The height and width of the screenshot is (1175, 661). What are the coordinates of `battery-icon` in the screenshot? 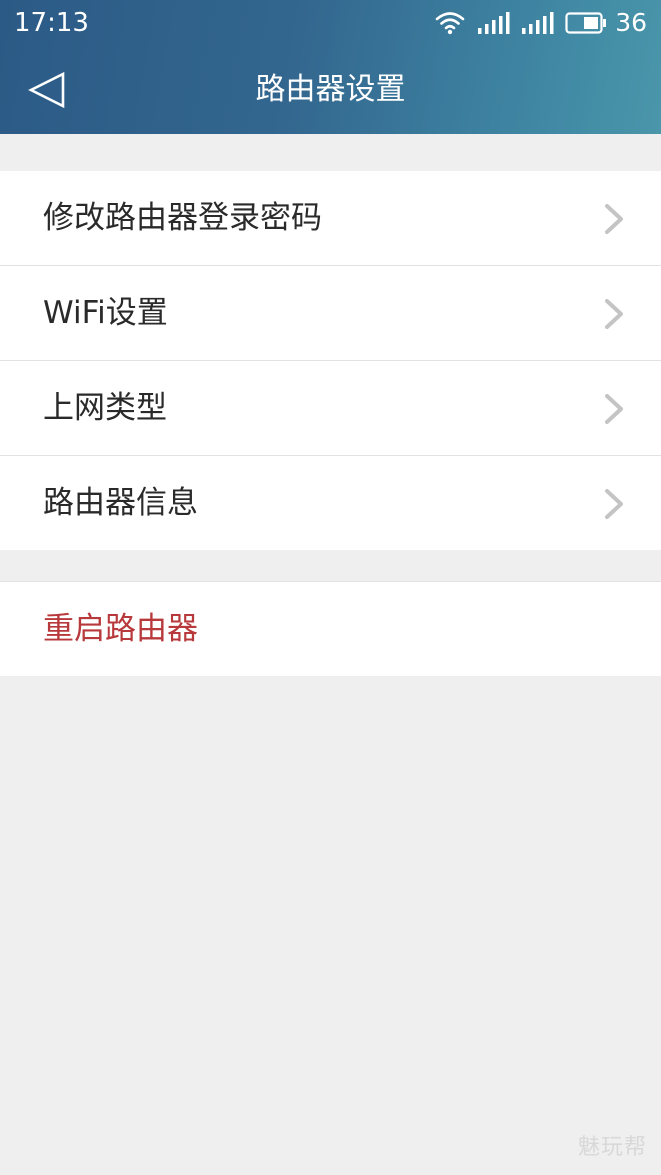 It's located at (586, 23).